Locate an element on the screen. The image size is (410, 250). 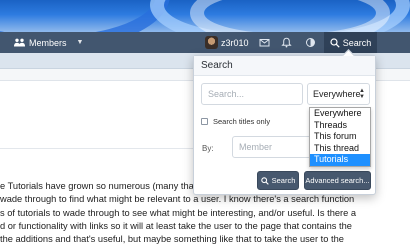
search-submit-button: Search is located at coordinates (278, 180).